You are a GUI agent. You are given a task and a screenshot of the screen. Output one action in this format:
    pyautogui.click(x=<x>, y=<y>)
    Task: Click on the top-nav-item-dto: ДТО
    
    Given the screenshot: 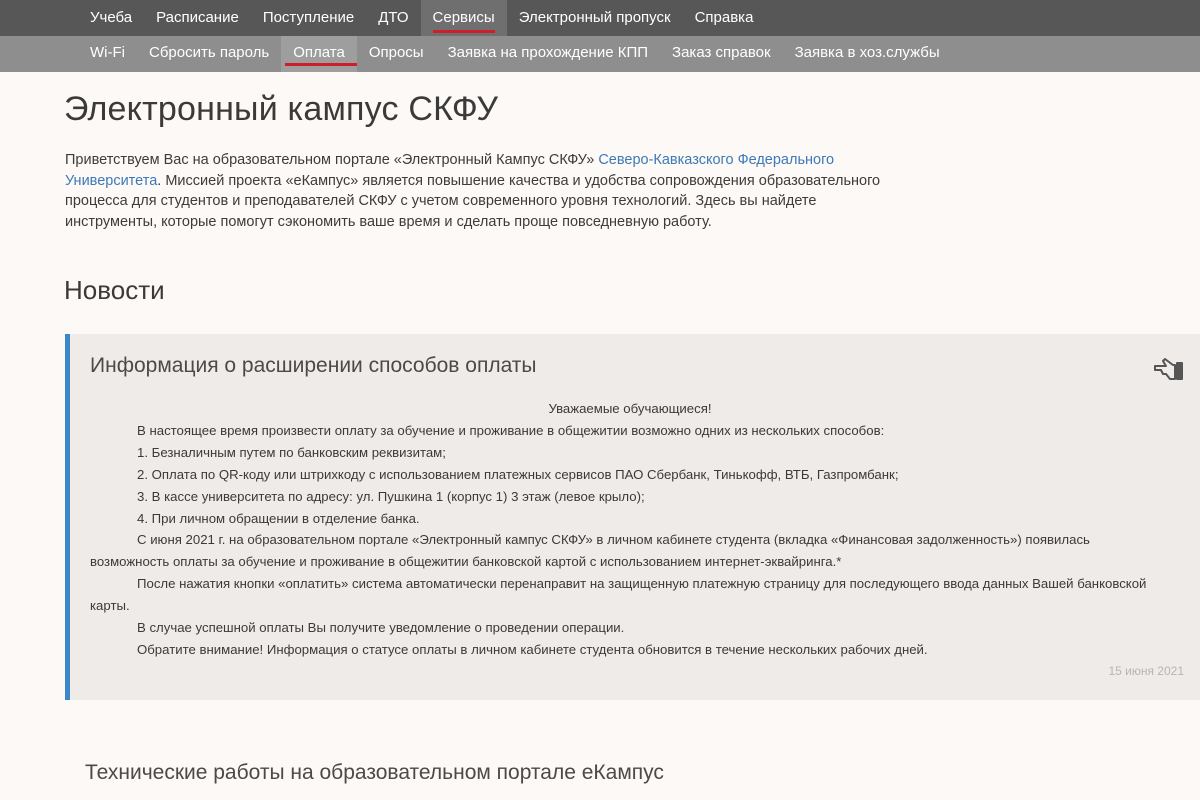 What is the action you would take?
    pyautogui.click(x=393, y=18)
    